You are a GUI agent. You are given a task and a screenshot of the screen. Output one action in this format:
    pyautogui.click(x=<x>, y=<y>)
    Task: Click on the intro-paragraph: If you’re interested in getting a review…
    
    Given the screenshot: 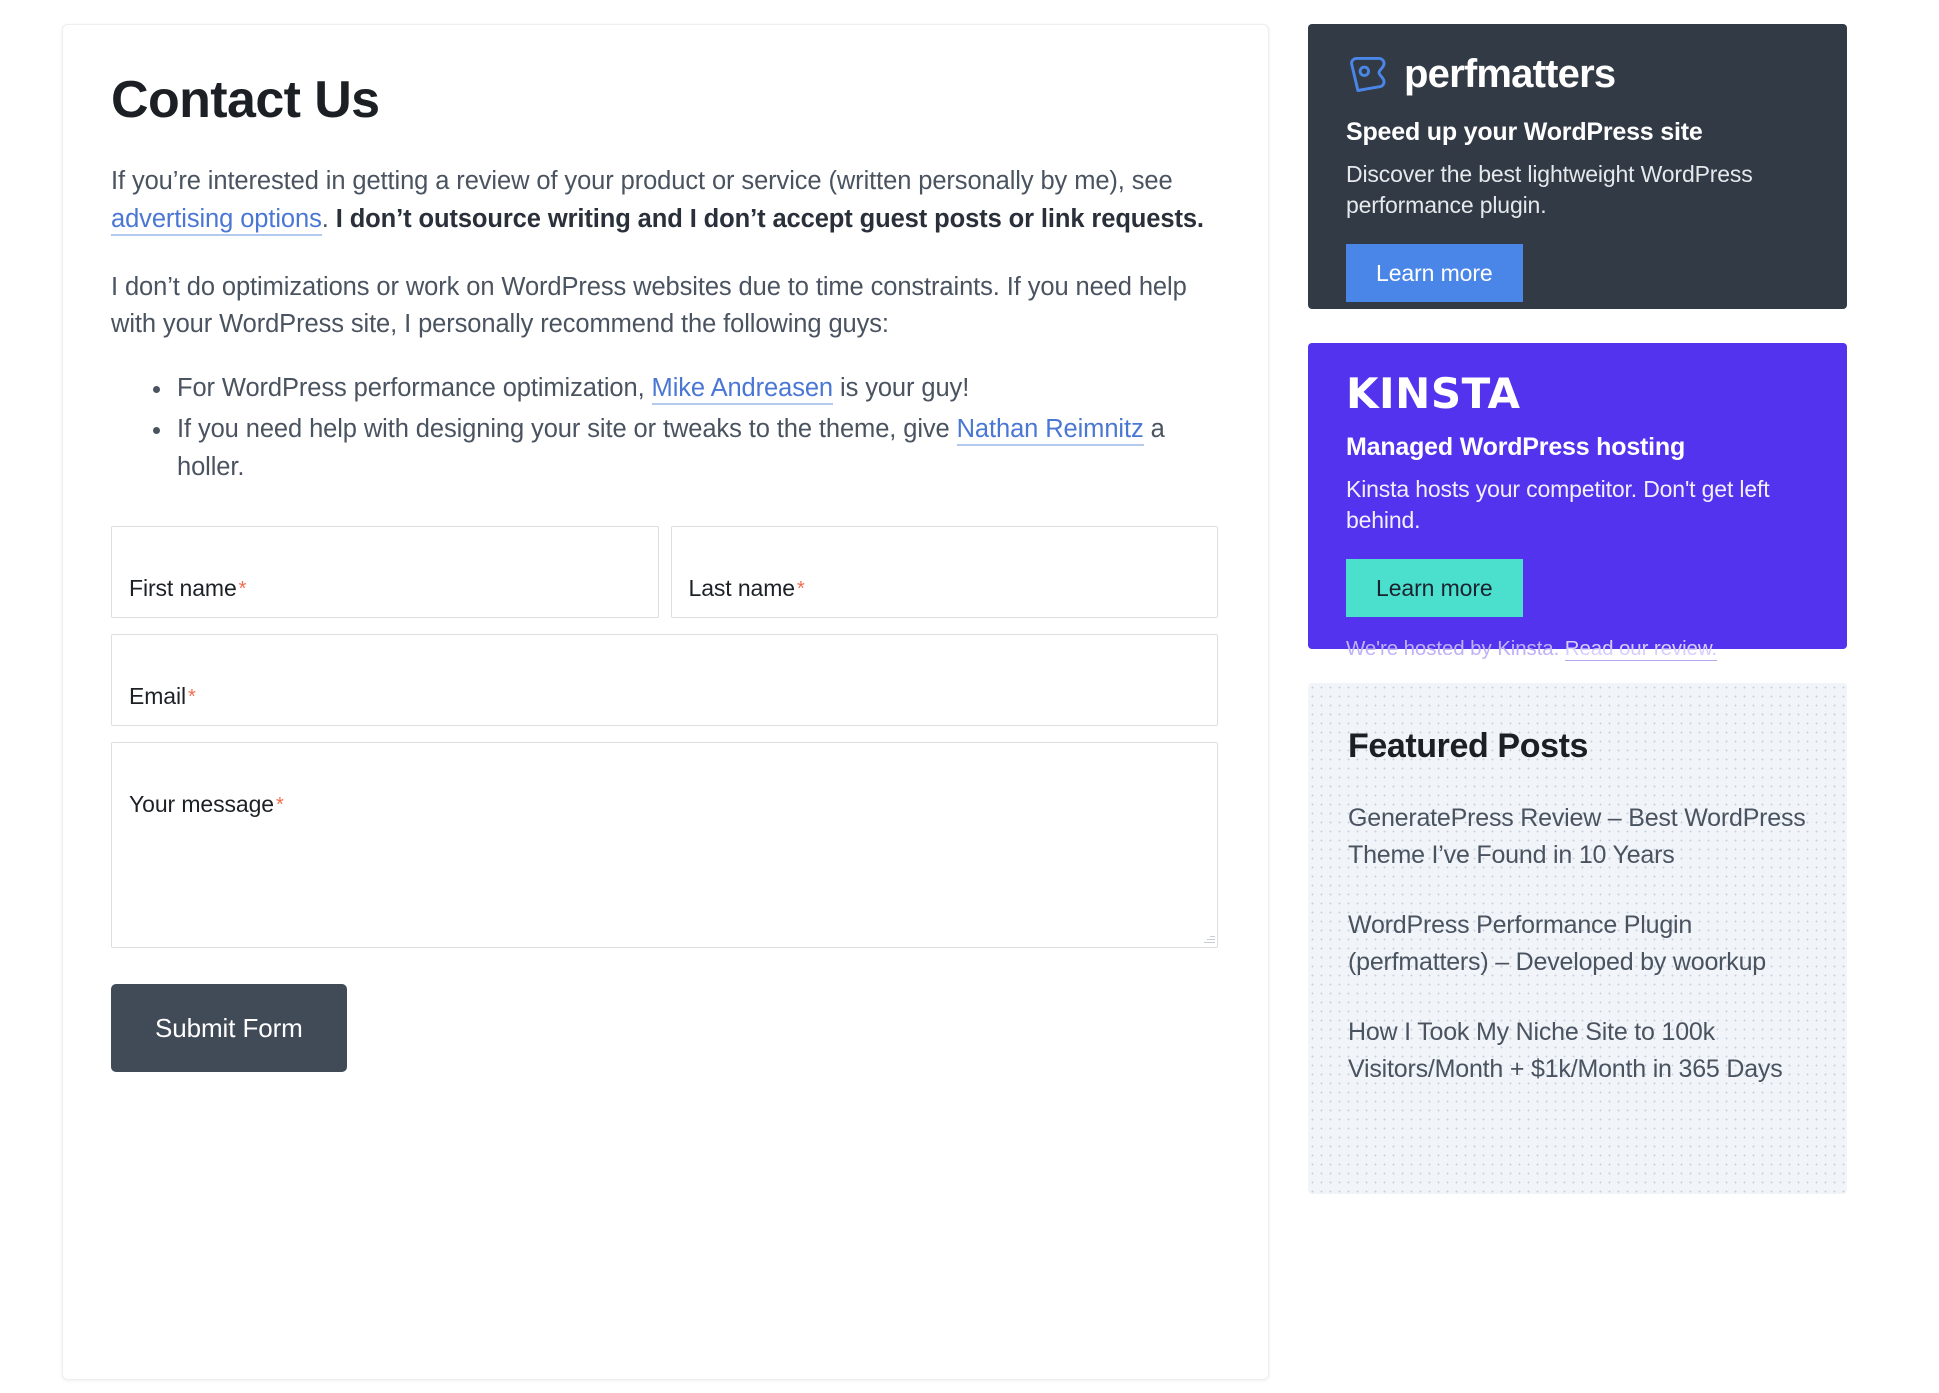 What is the action you would take?
    pyautogui.click(x=664, y=200)
    